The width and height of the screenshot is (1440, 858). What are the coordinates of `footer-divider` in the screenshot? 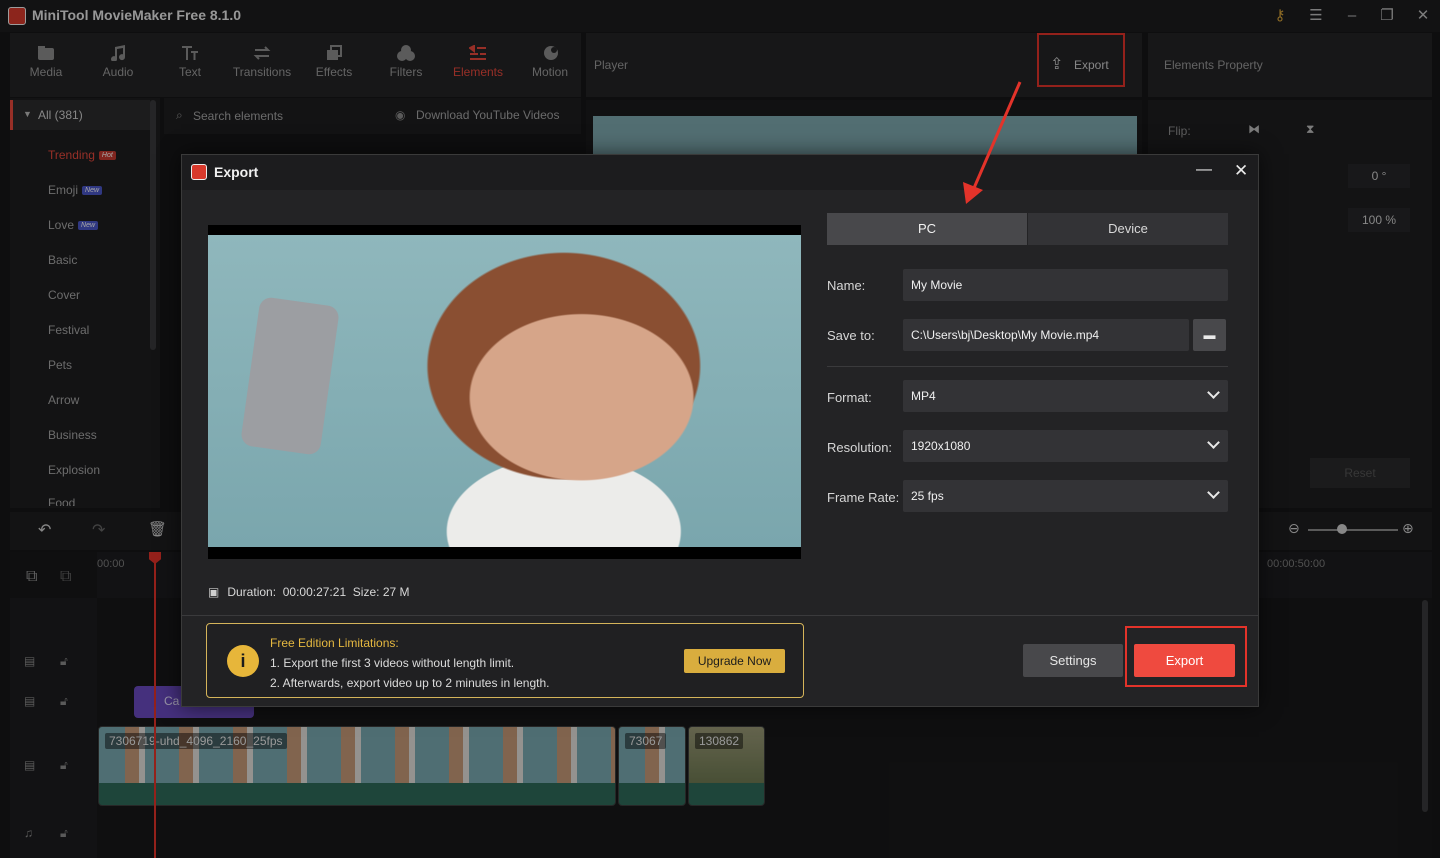 It's located at (720, 615).